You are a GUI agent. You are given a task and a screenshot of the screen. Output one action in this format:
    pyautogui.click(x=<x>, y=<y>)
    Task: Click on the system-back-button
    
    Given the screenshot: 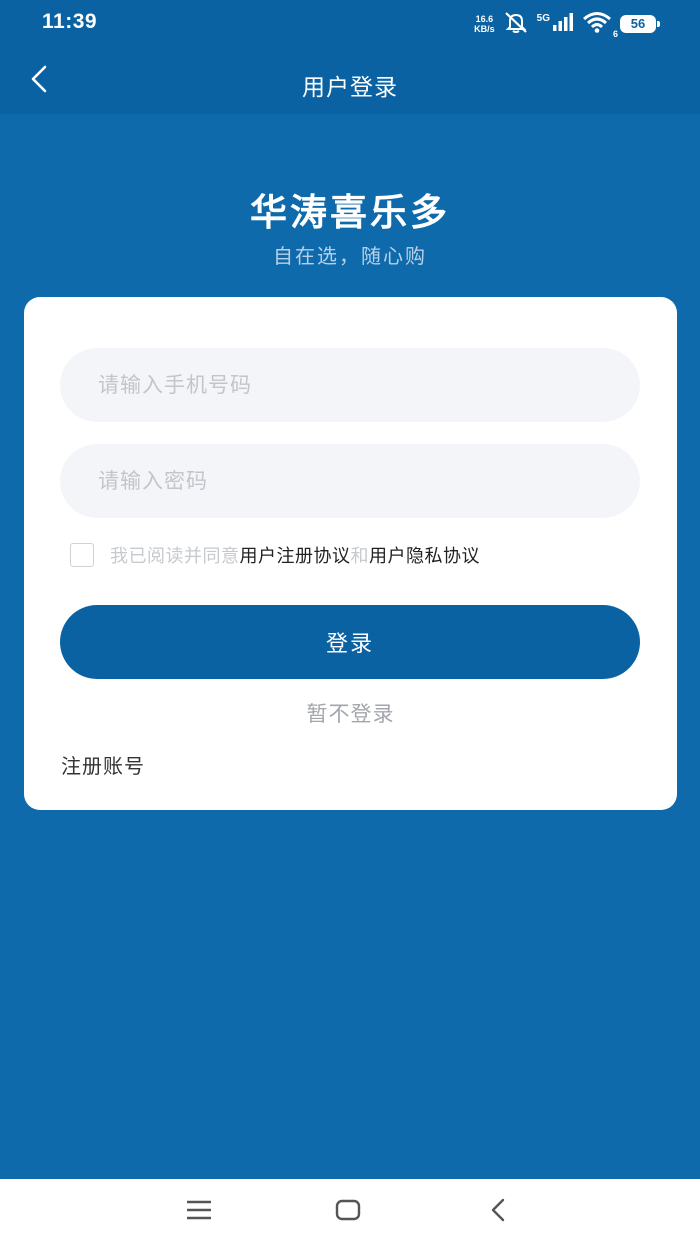 What is the action you would take?
    pyautogui.click(x=498, y=1212)
    